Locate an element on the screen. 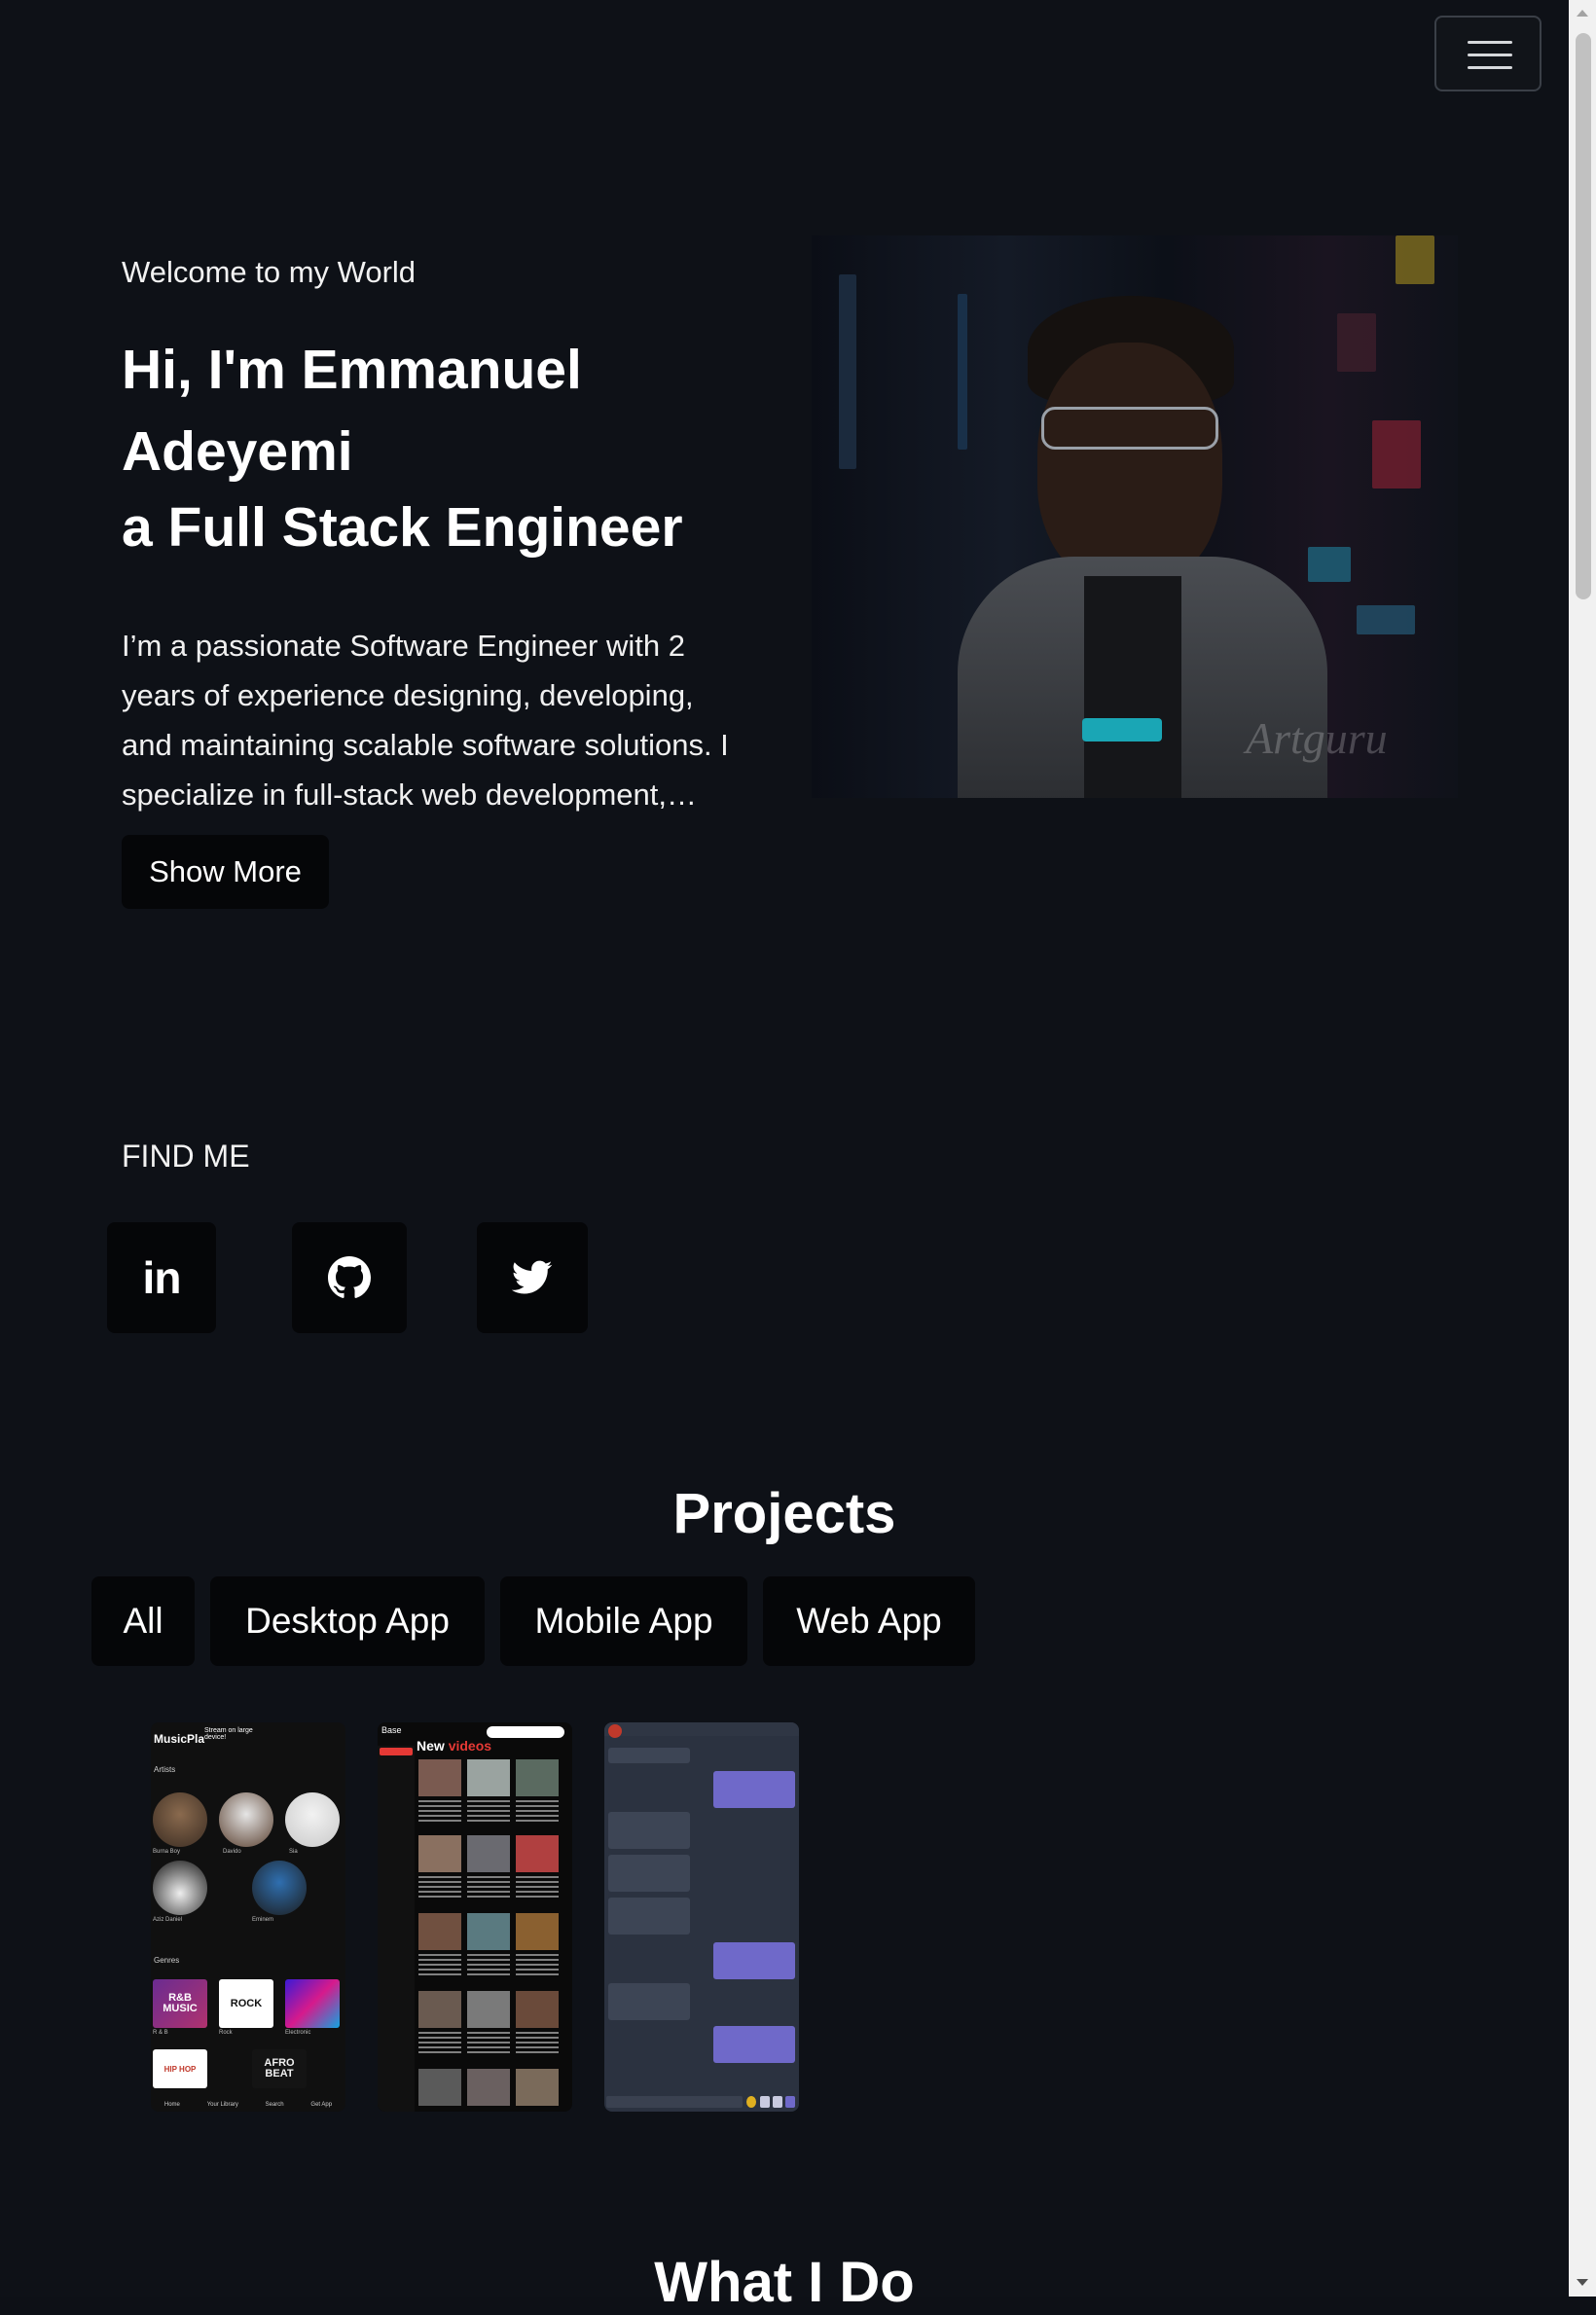 Image resolution: width=1596 pixels, height=2315 pixels. nav-library: Your Library is located at coordinates (222, 2105).